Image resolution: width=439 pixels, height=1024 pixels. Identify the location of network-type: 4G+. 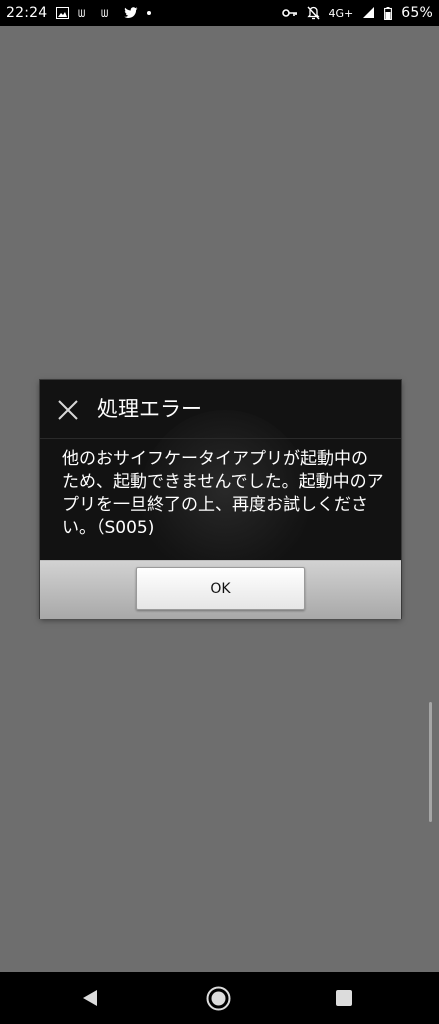
(341, 13).